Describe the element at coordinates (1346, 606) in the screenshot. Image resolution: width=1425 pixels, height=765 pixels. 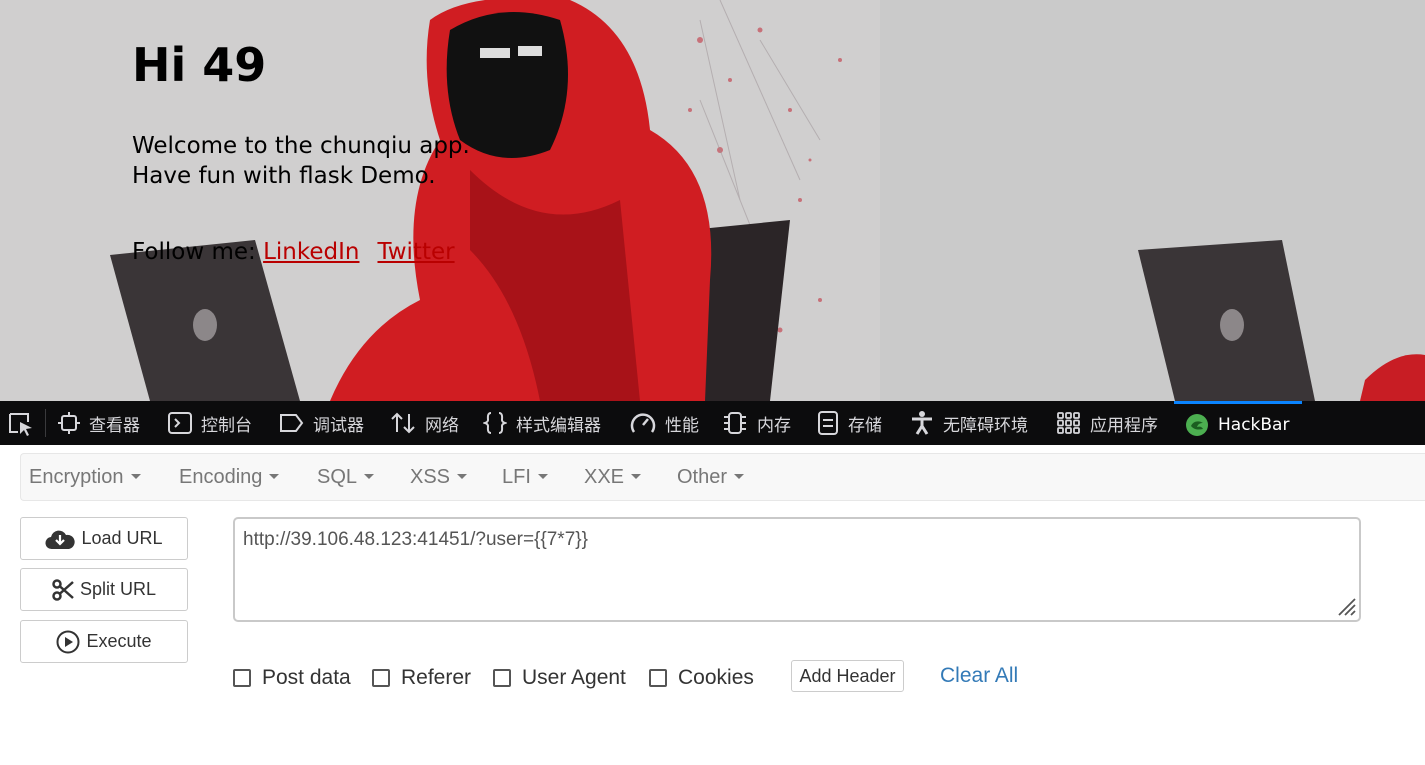
I see `resize-grip-icon` at that location.